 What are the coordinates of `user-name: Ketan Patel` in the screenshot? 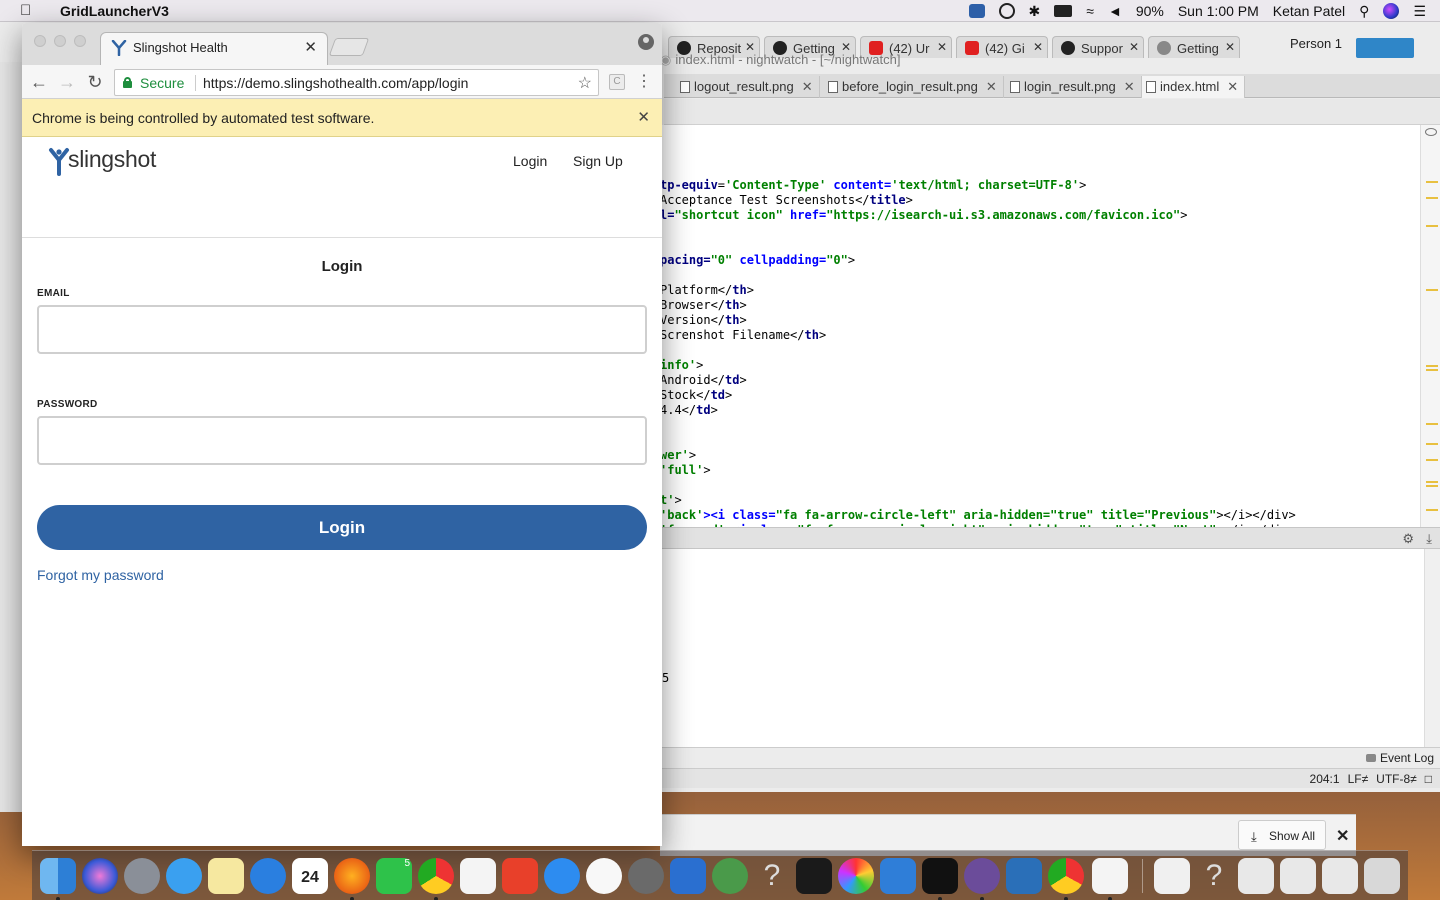 It's located at (1309, 11).